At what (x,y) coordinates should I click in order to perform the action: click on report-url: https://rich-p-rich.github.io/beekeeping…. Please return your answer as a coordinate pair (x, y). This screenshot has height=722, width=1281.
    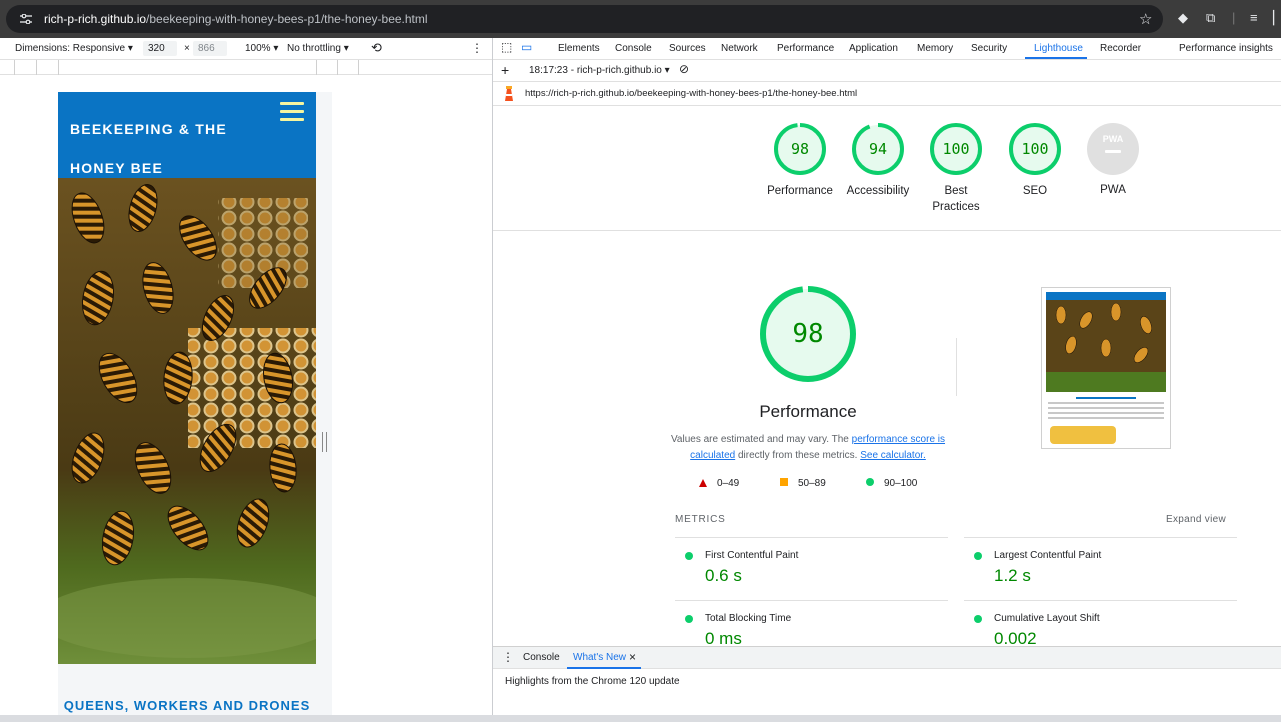
    Looking at the image, I should click on (691, 93).